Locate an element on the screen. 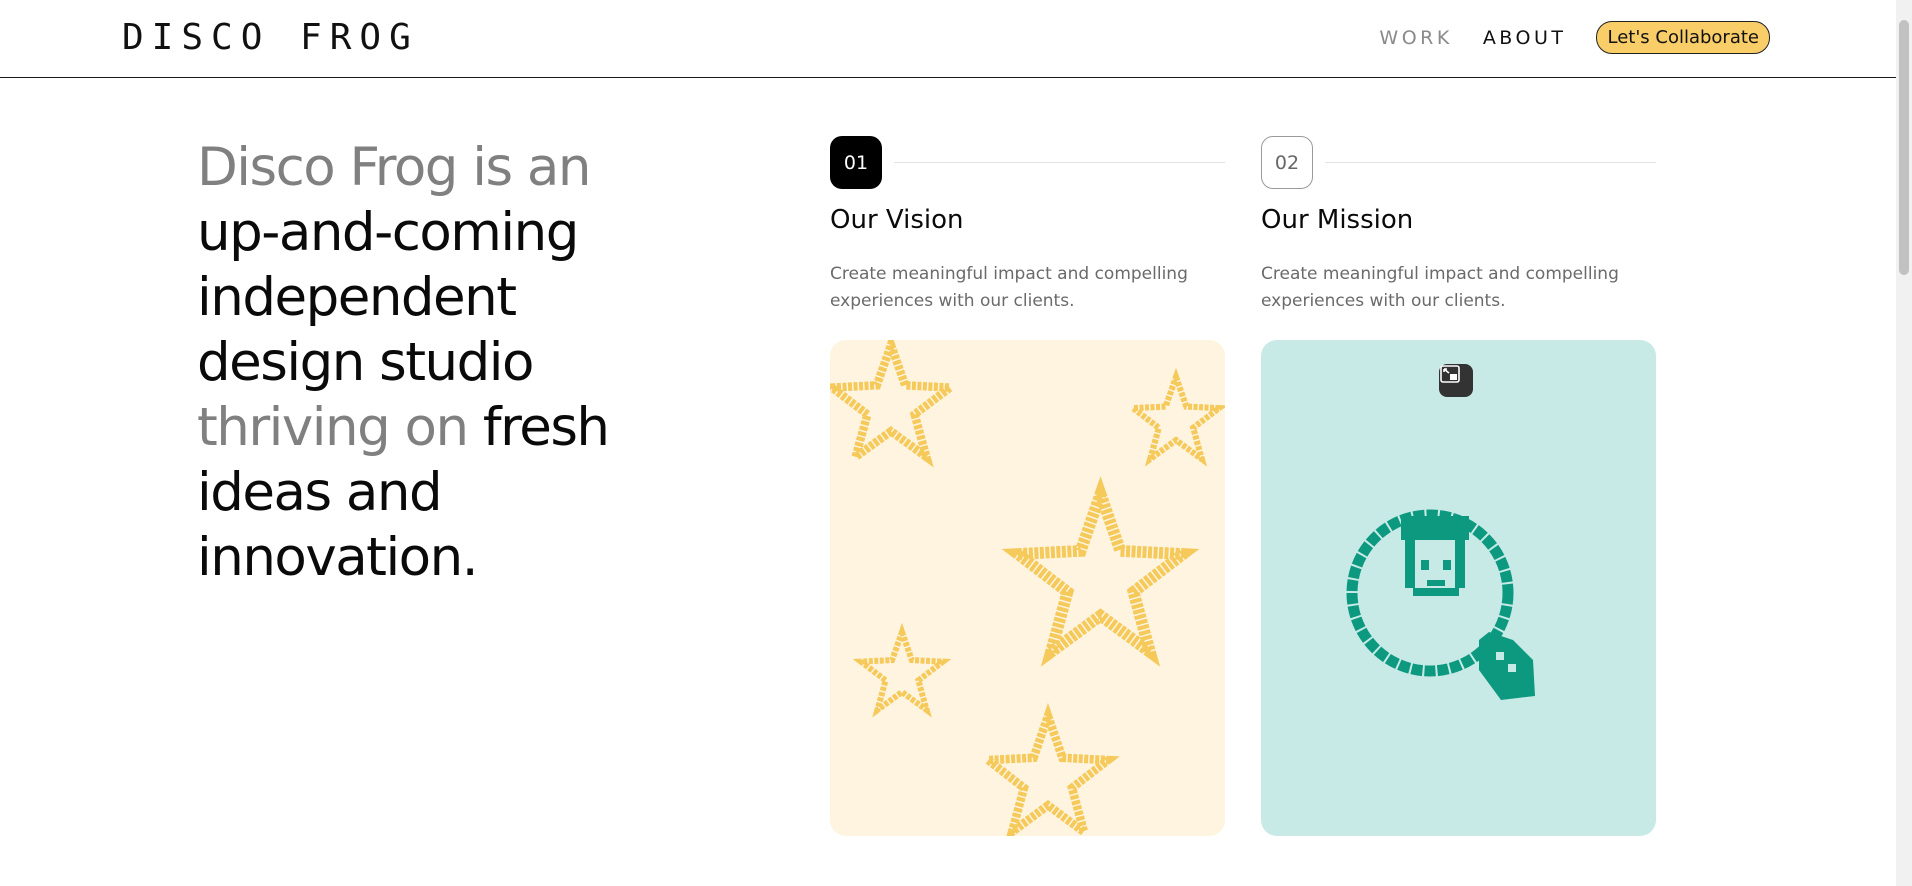  hero-line: innovation. is located at coordinates (338, 557).